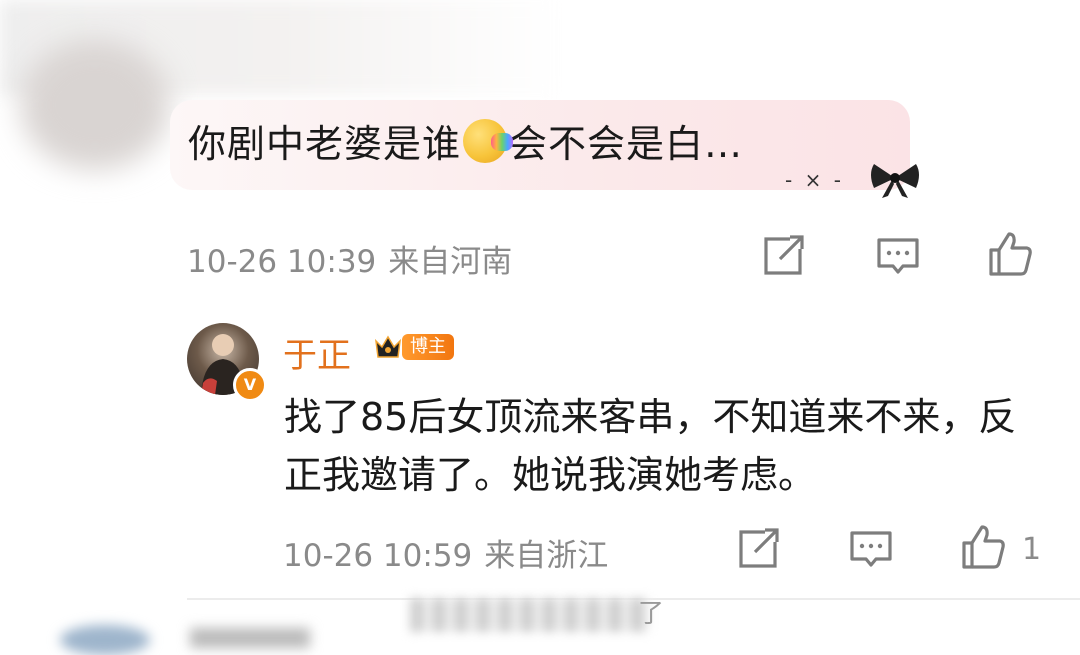 The height and width of the screenshot is (655, 1080). I want to click on blurred-next-avatar, so click(105, 640).